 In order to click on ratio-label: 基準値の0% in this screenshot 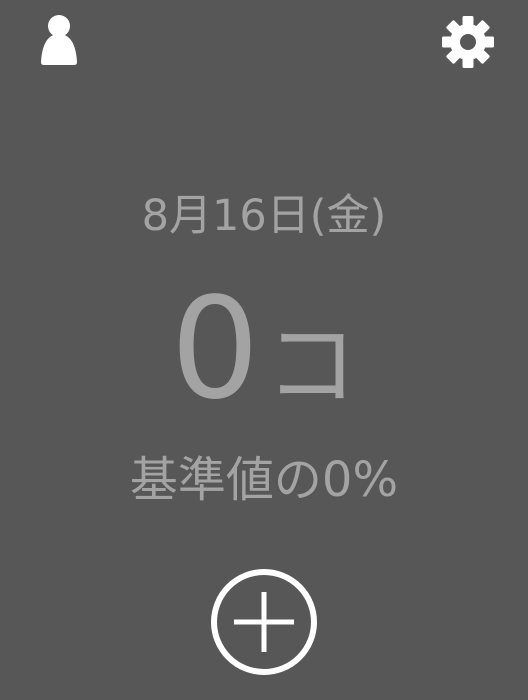, I will do `click(264, 480)`.